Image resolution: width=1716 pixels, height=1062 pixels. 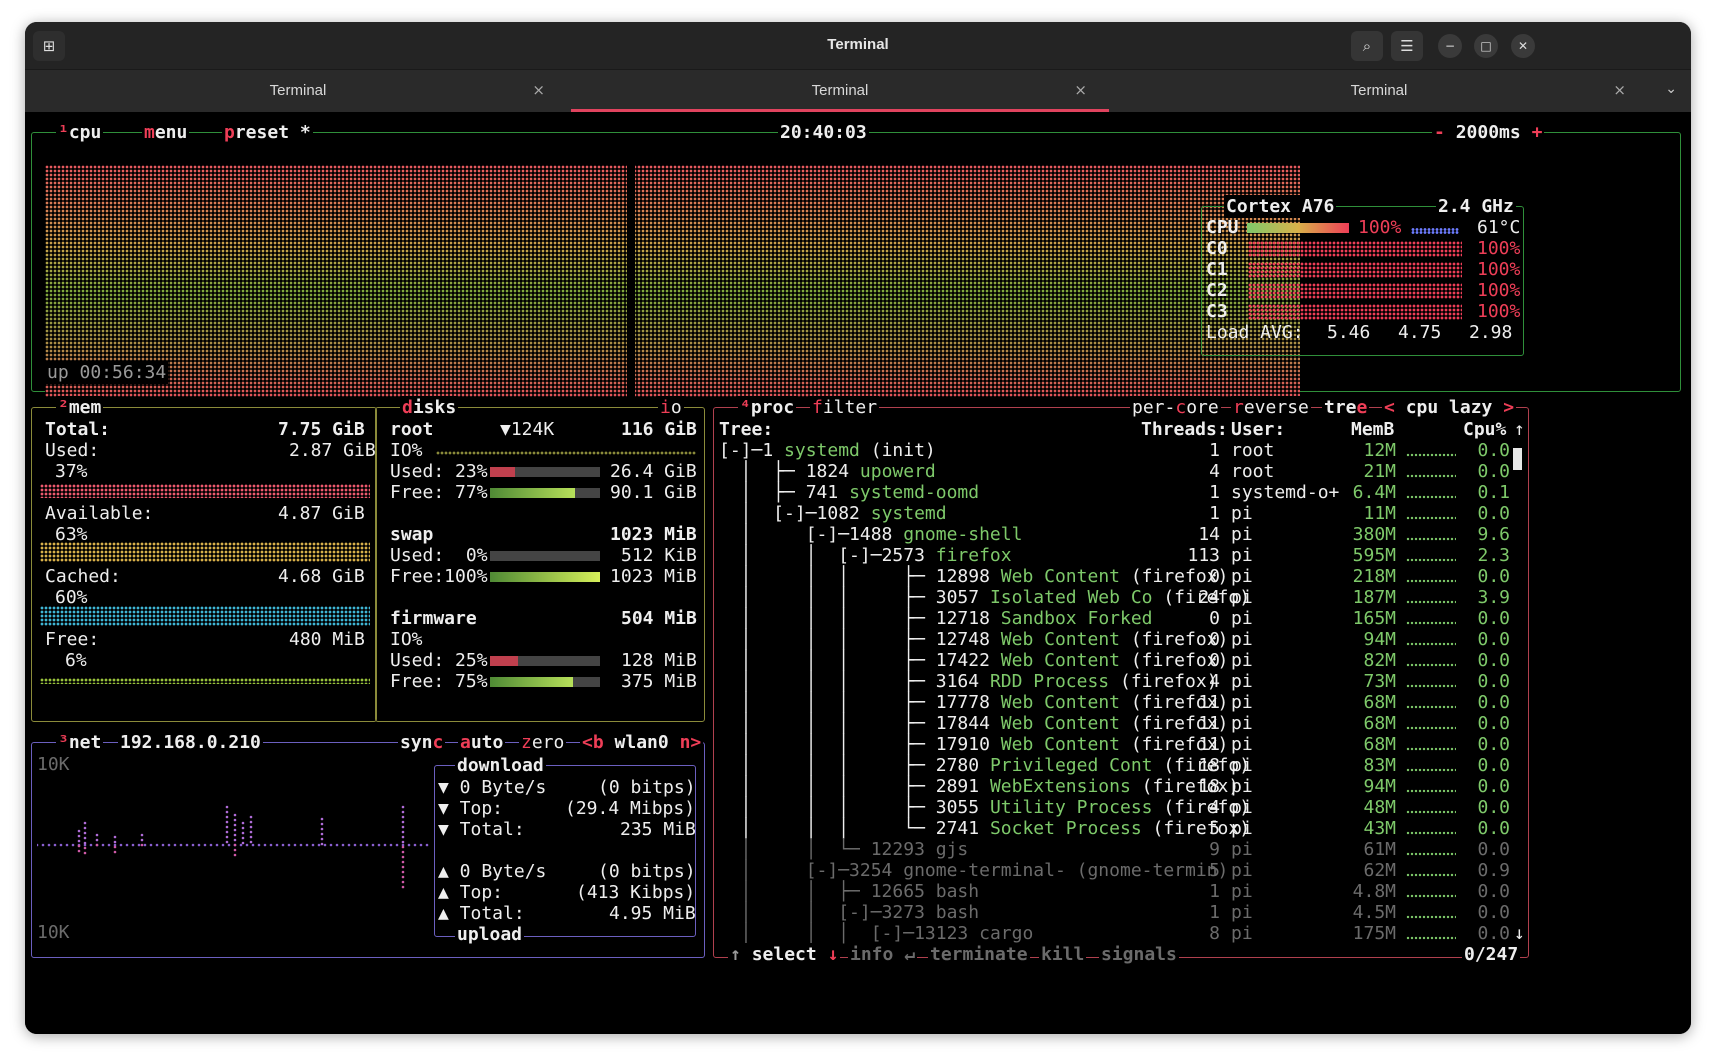 I want to click on table-row: │ │ │ ├─ 3164 RDD Process (firefox), so click(x=968, y=681).